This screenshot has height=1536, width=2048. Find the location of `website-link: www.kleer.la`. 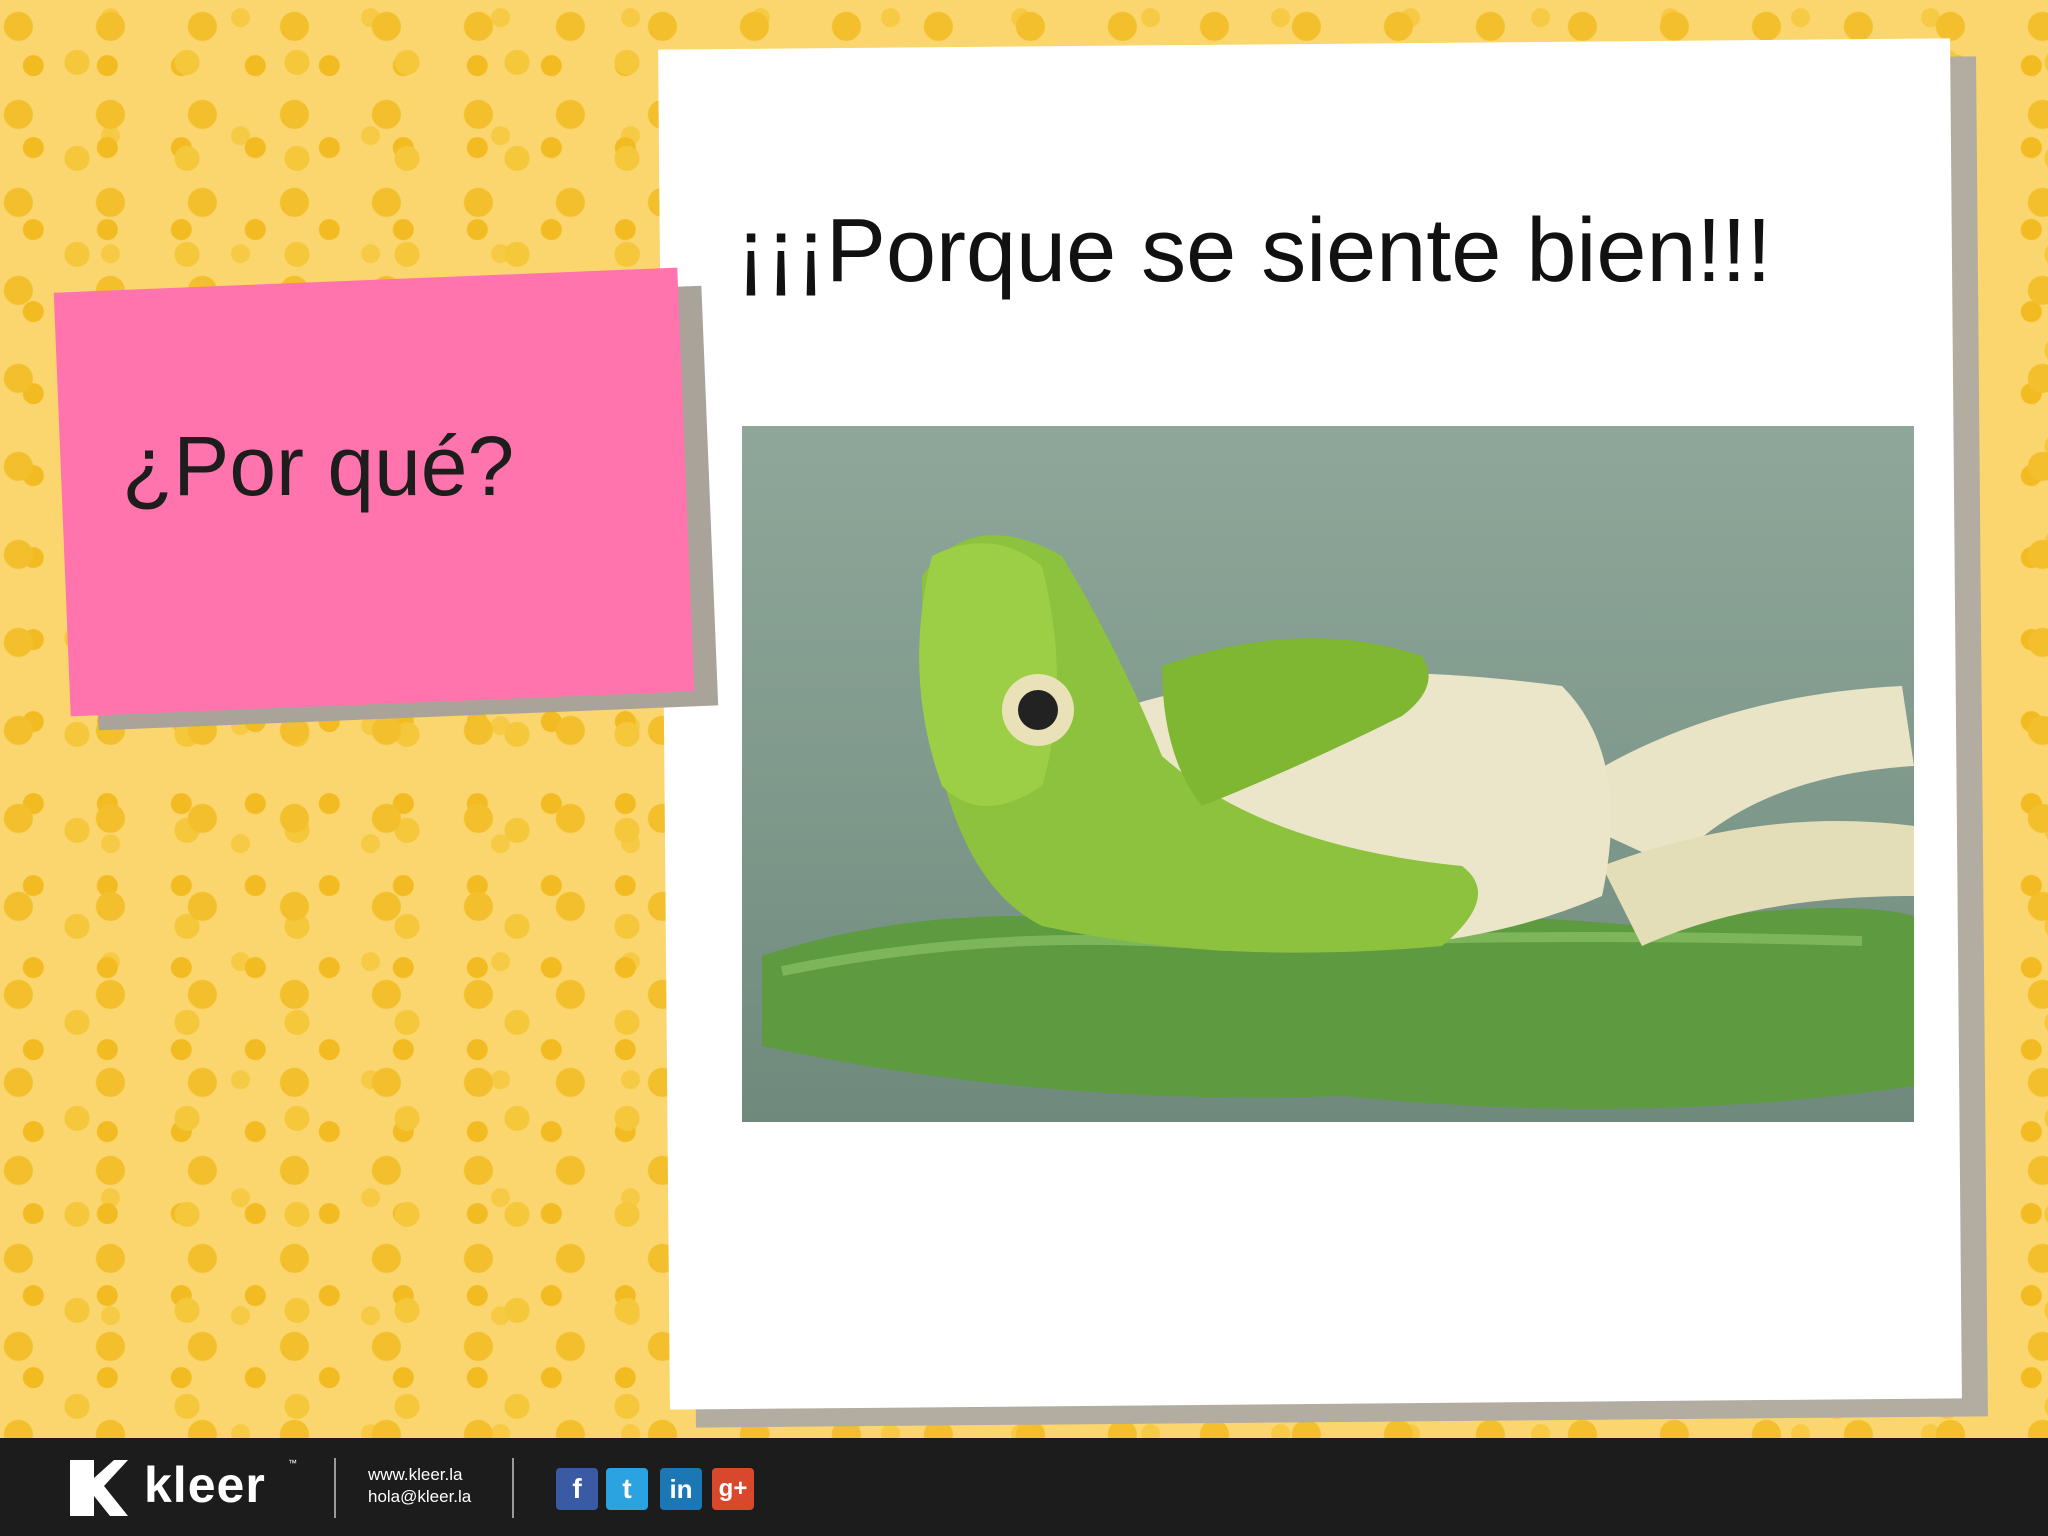

website-link: www.kleer.la is located at coordinates (419, 1475).